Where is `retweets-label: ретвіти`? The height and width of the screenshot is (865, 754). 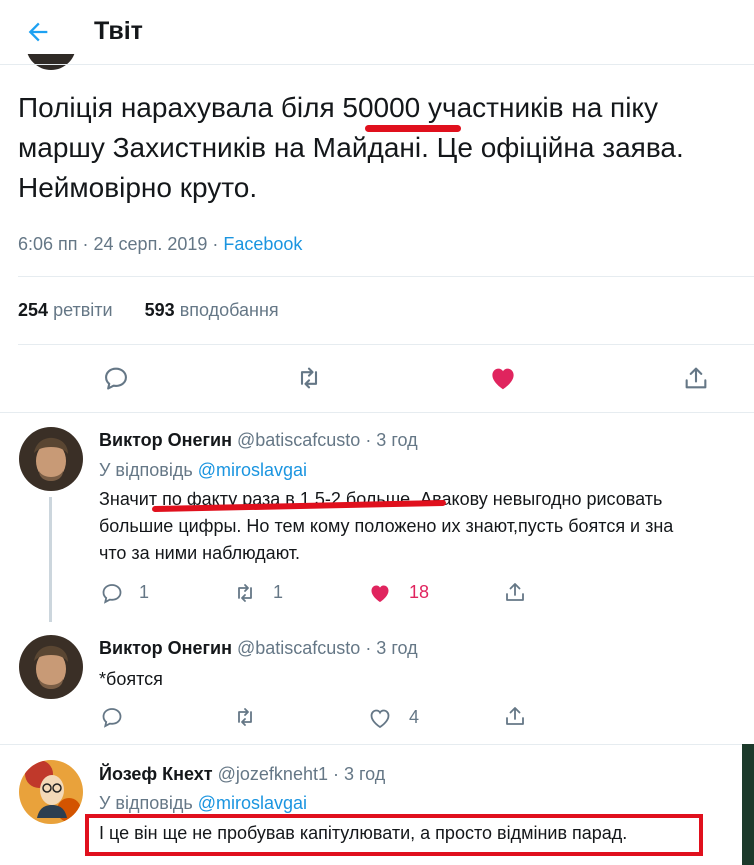
retweets-label: ретвіти is located at coordinates (83, 310).